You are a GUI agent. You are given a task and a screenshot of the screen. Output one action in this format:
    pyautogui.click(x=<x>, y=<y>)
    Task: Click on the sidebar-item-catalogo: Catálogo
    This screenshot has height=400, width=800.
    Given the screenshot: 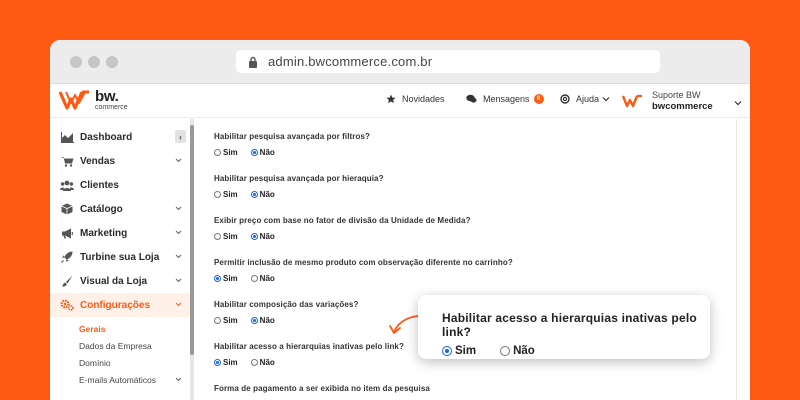 What is the action you would take?
    pyautogui.click(x=120, y=209)
    